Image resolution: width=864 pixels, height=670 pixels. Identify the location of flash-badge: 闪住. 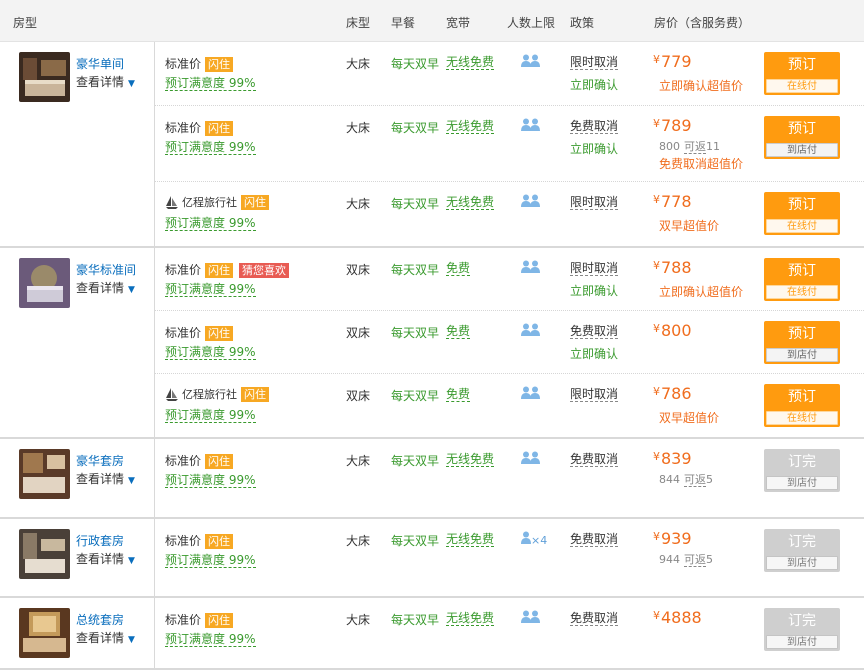
(255, 394).